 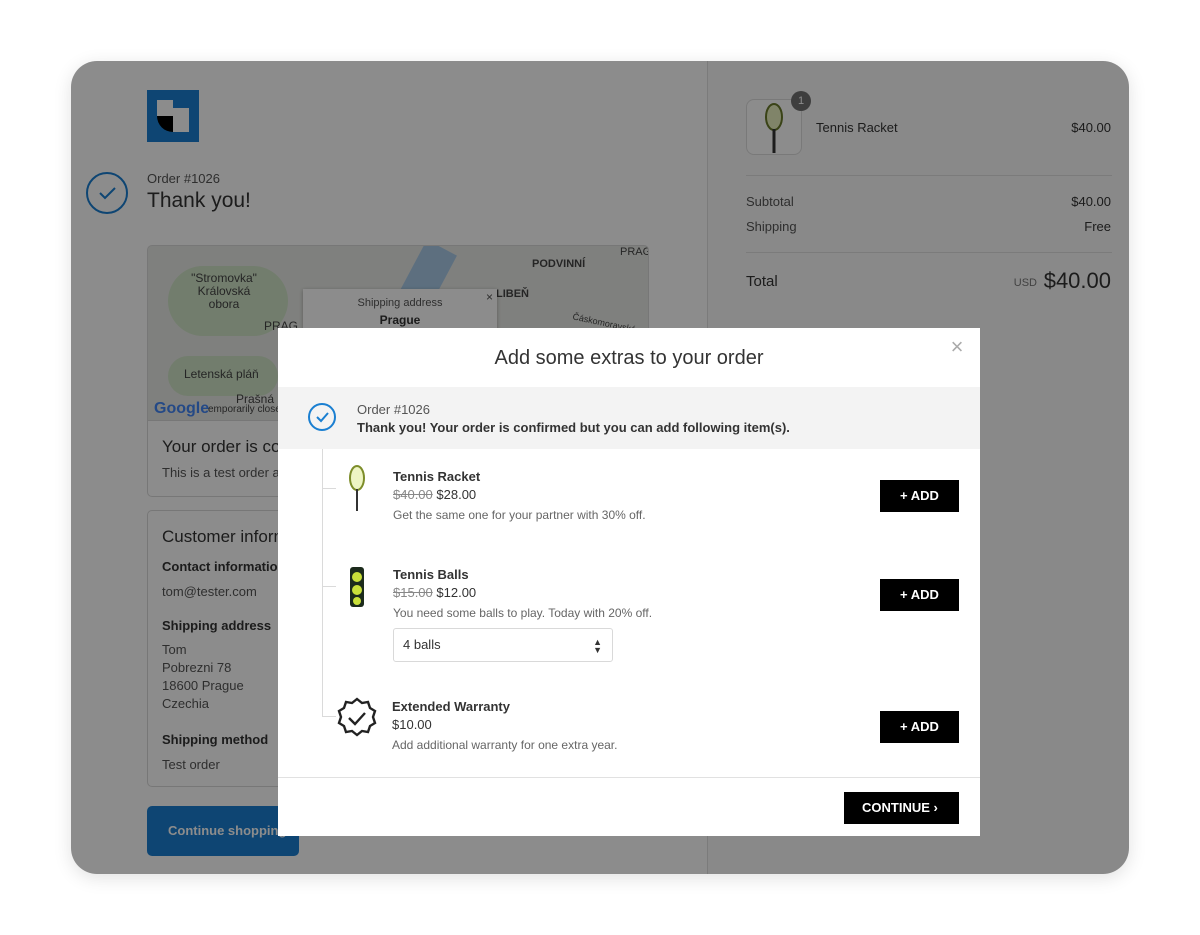 I want to click on select-value: 4 balls, so click(x=422, y=644).